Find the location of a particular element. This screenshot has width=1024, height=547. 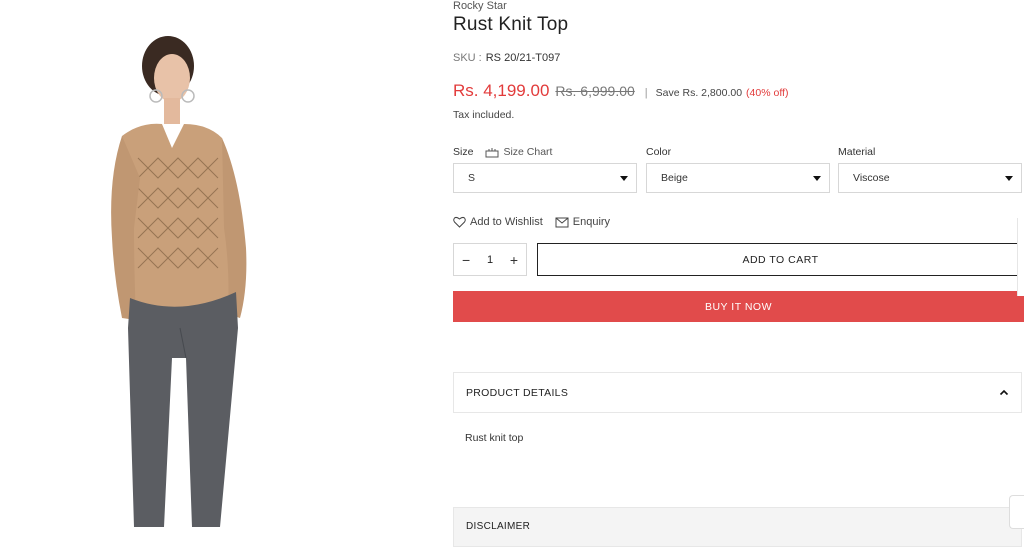

product-details-title: PRODUCT DETAILS is located at coordinates (517, 392).